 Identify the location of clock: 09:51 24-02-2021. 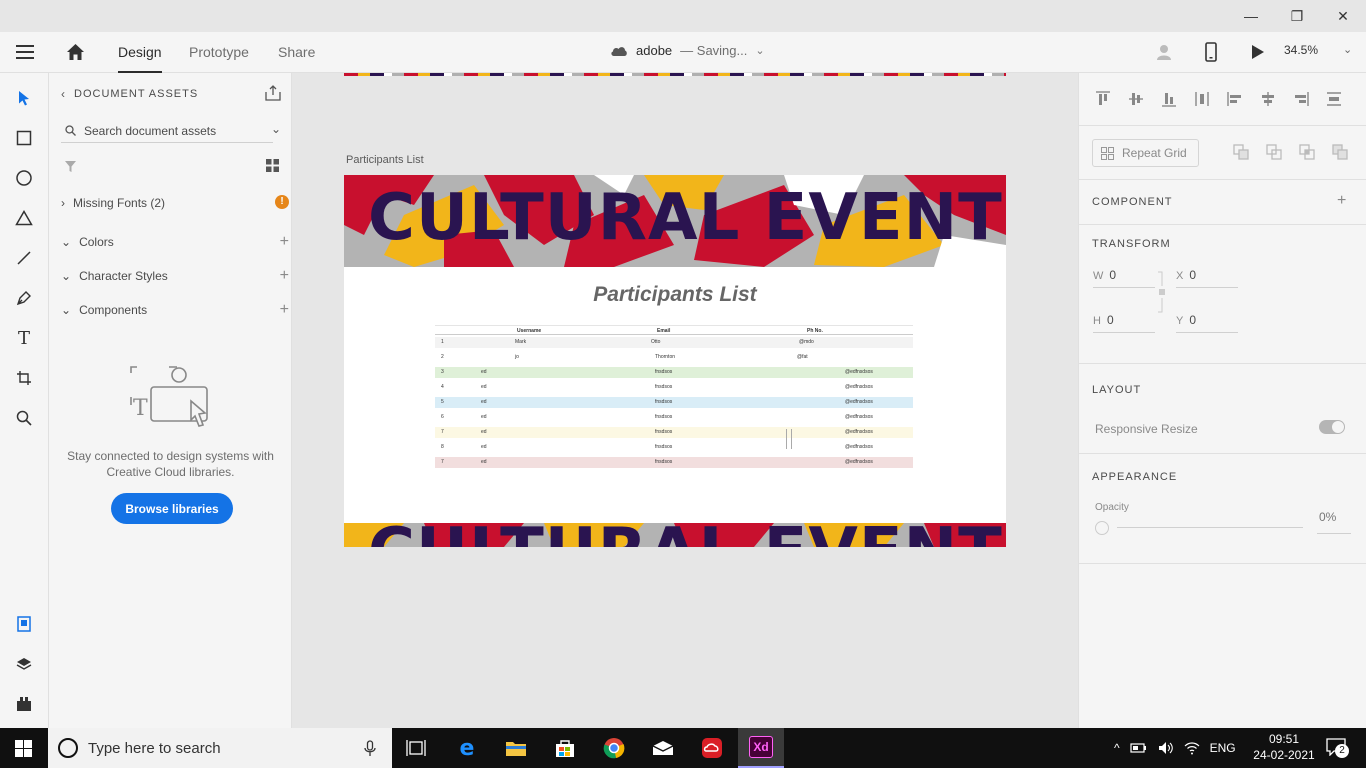
(1284, 747).